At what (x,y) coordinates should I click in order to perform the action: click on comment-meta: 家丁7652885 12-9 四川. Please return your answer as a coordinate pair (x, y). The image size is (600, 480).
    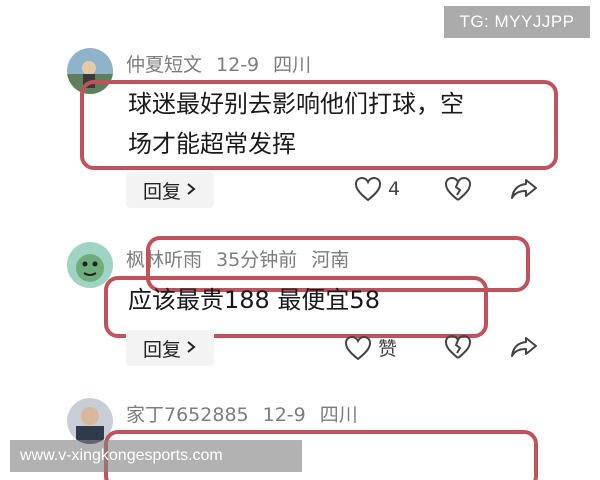
    Looking at the image, I should click on (249, 413).